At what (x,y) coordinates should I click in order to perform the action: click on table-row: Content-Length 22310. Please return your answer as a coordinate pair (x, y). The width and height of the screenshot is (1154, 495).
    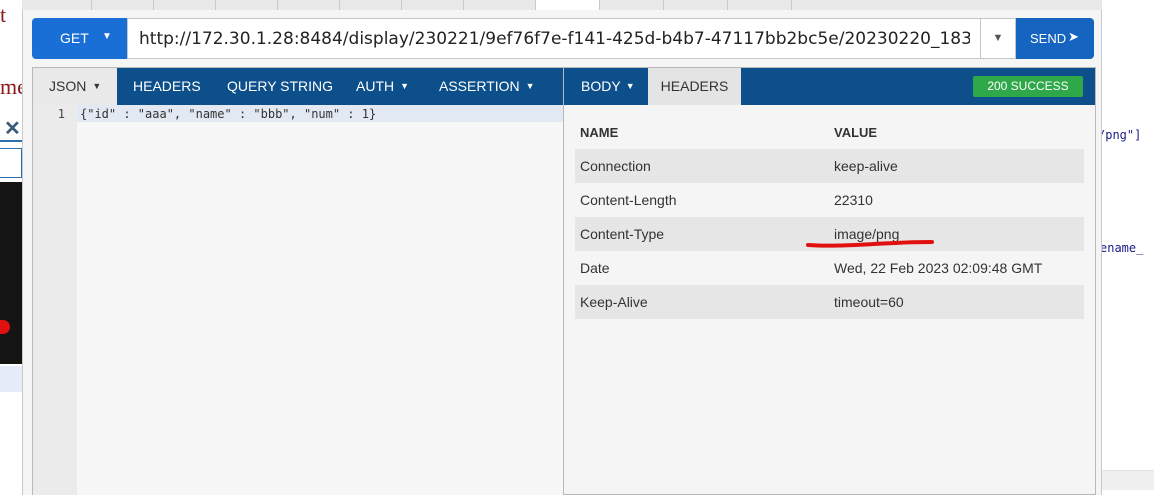
    Looking at the image, I should click on (829, 200).